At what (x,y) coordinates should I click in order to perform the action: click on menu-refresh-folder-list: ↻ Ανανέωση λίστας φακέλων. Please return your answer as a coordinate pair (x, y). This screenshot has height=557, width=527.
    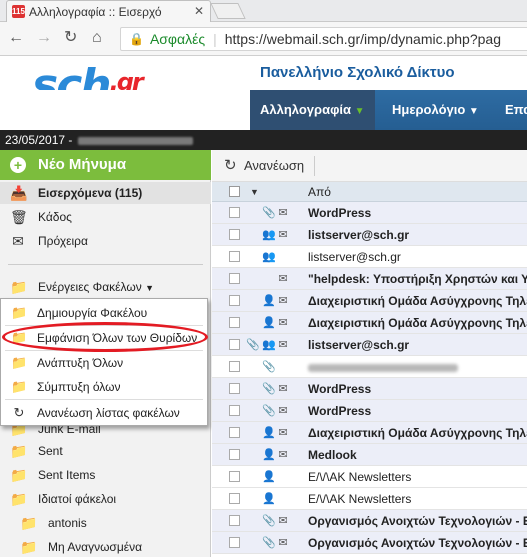
    Looking at the image, I should click on (104, 413).